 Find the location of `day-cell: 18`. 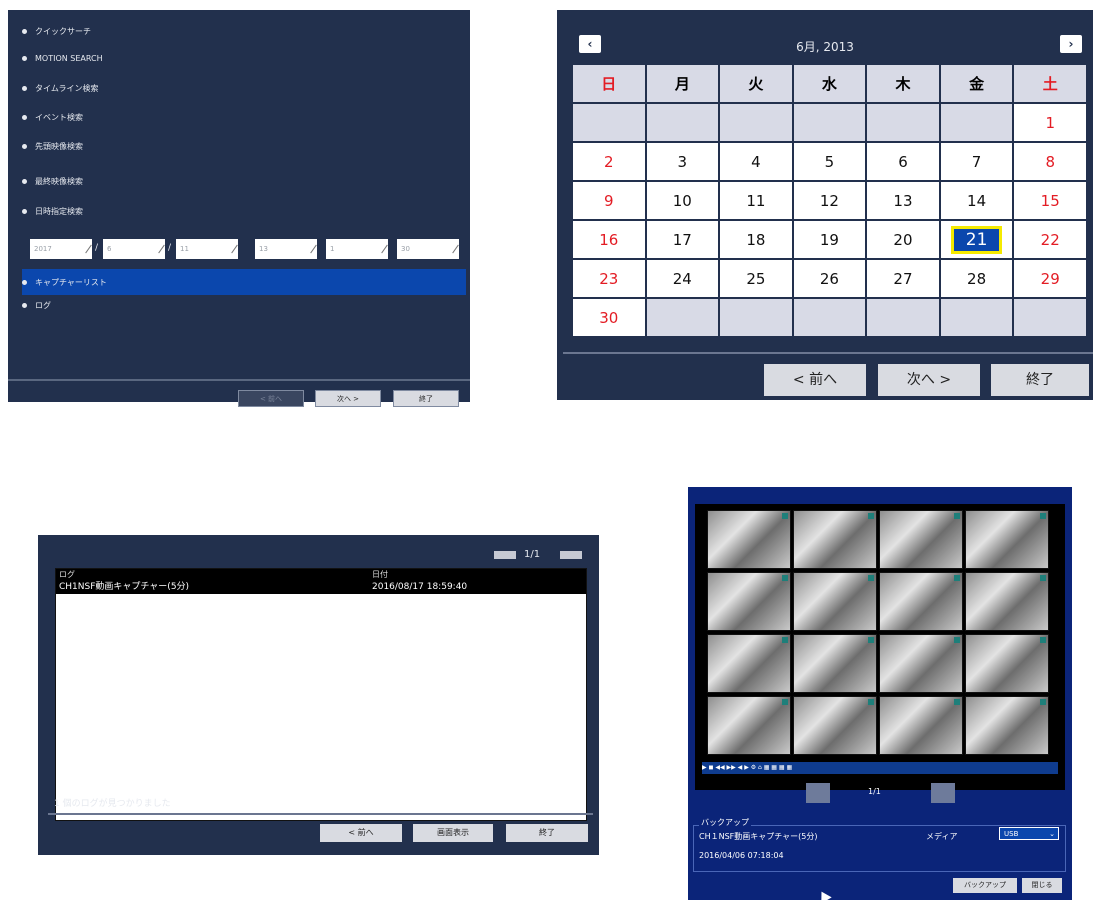

day-cell: 18 is located at coordinates (756, 239).